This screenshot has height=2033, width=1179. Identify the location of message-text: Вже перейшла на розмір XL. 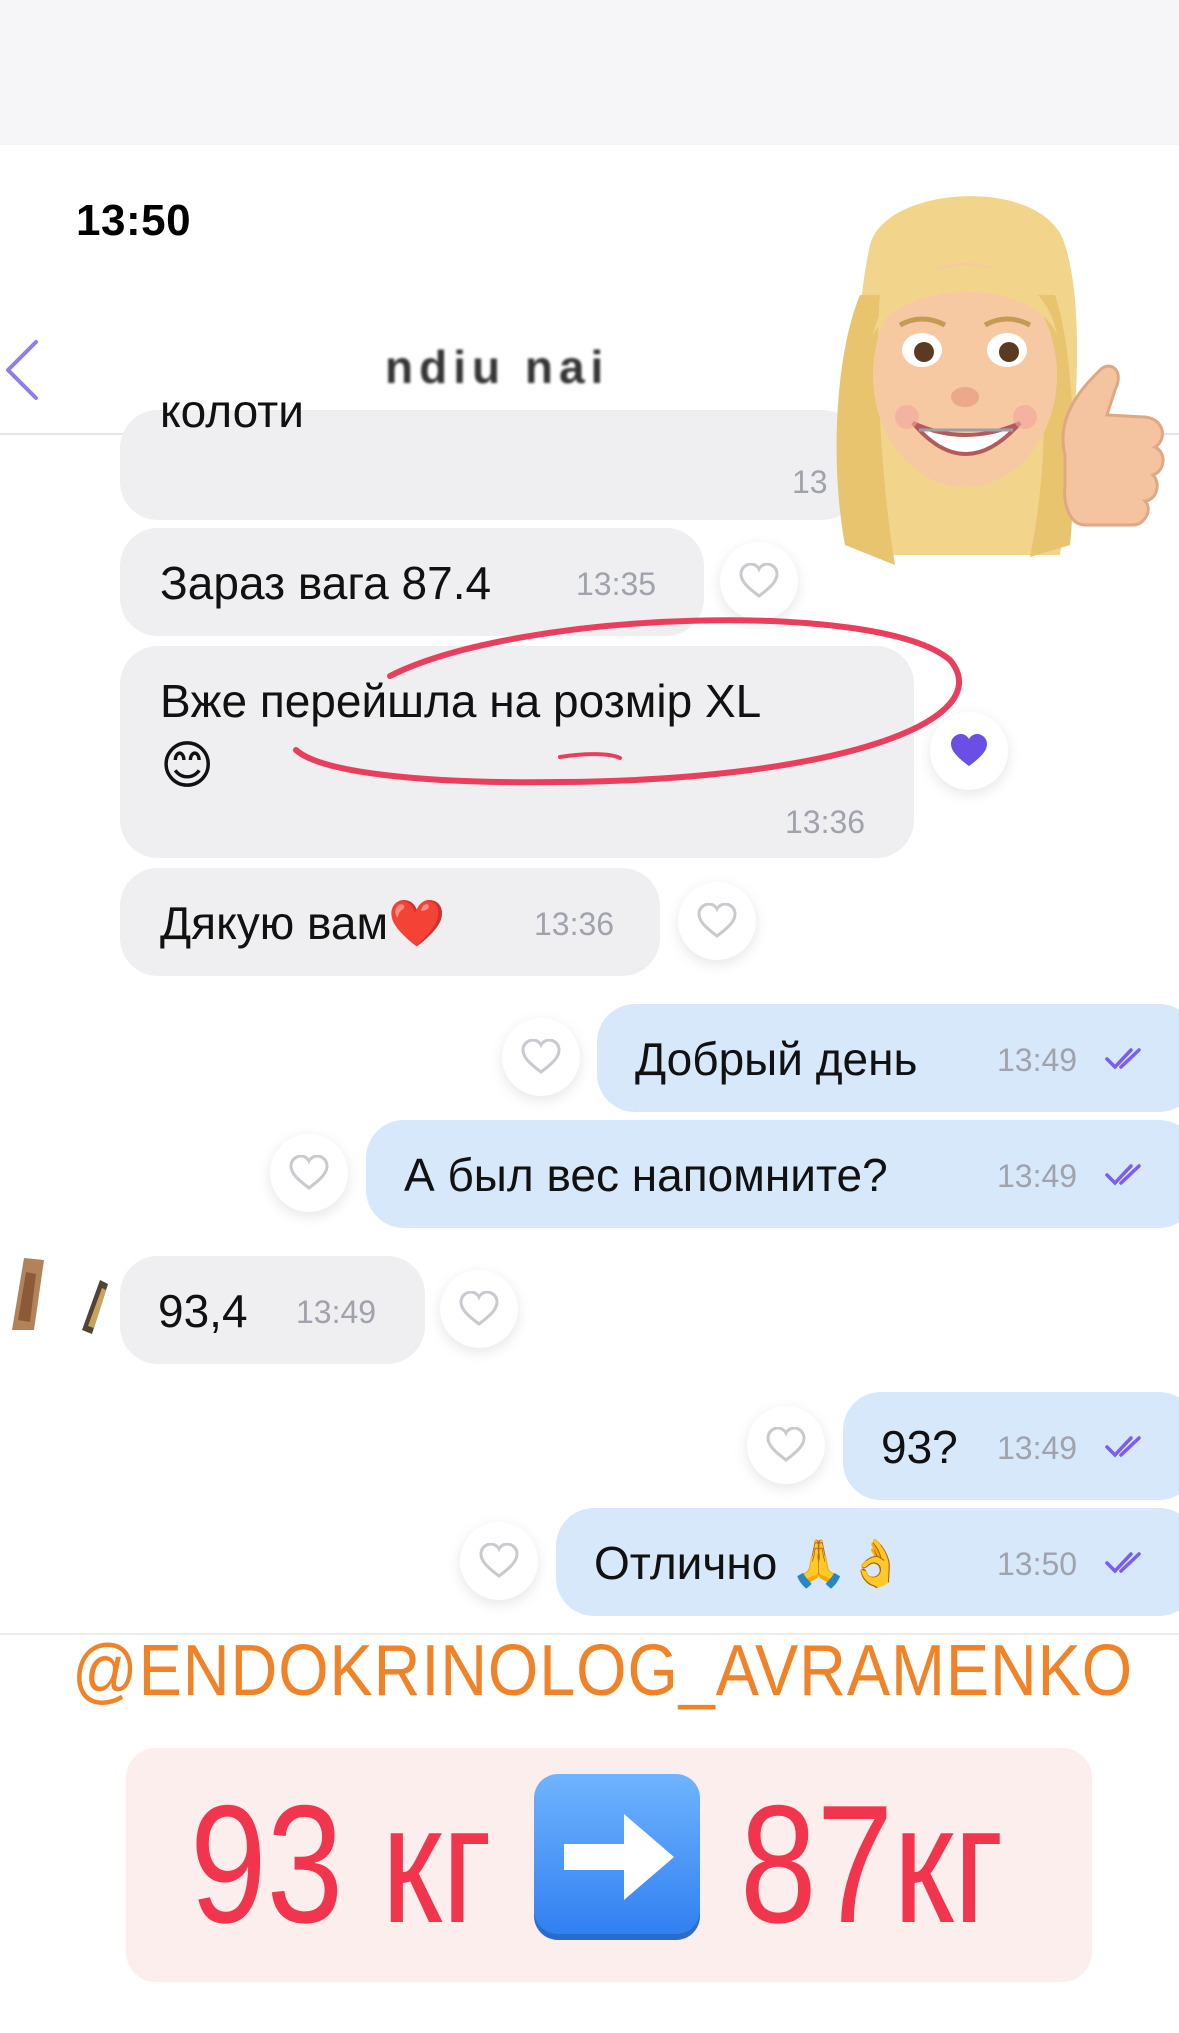
(461, 701).